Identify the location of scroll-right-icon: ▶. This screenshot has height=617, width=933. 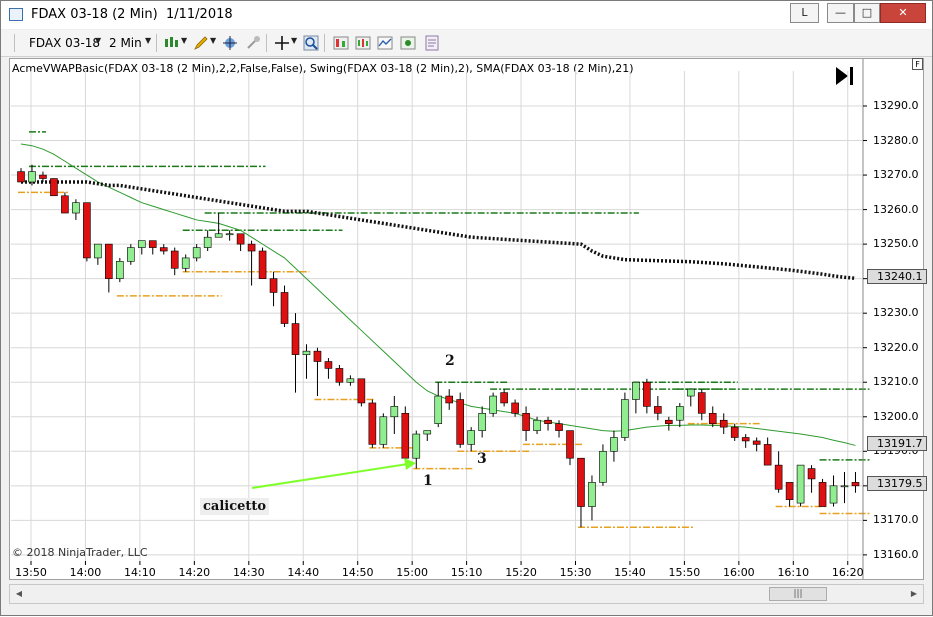
(914, 594).